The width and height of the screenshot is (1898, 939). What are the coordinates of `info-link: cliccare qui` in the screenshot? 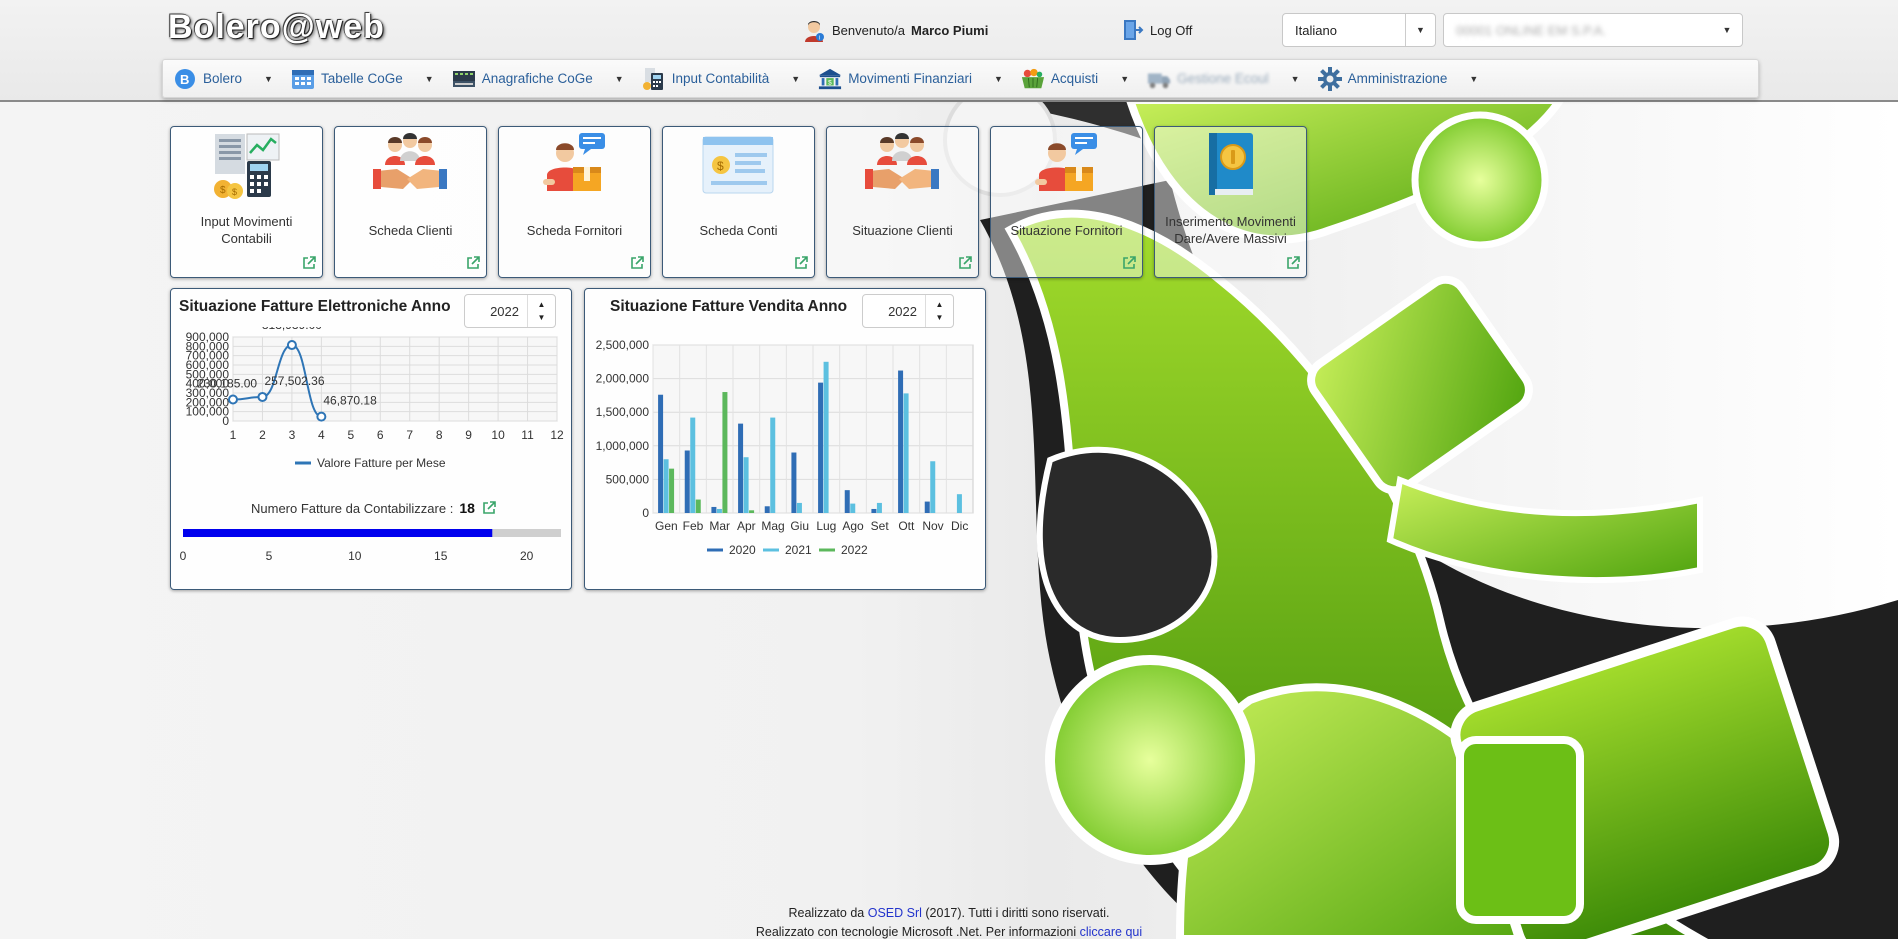 It's located at (1111, 932).